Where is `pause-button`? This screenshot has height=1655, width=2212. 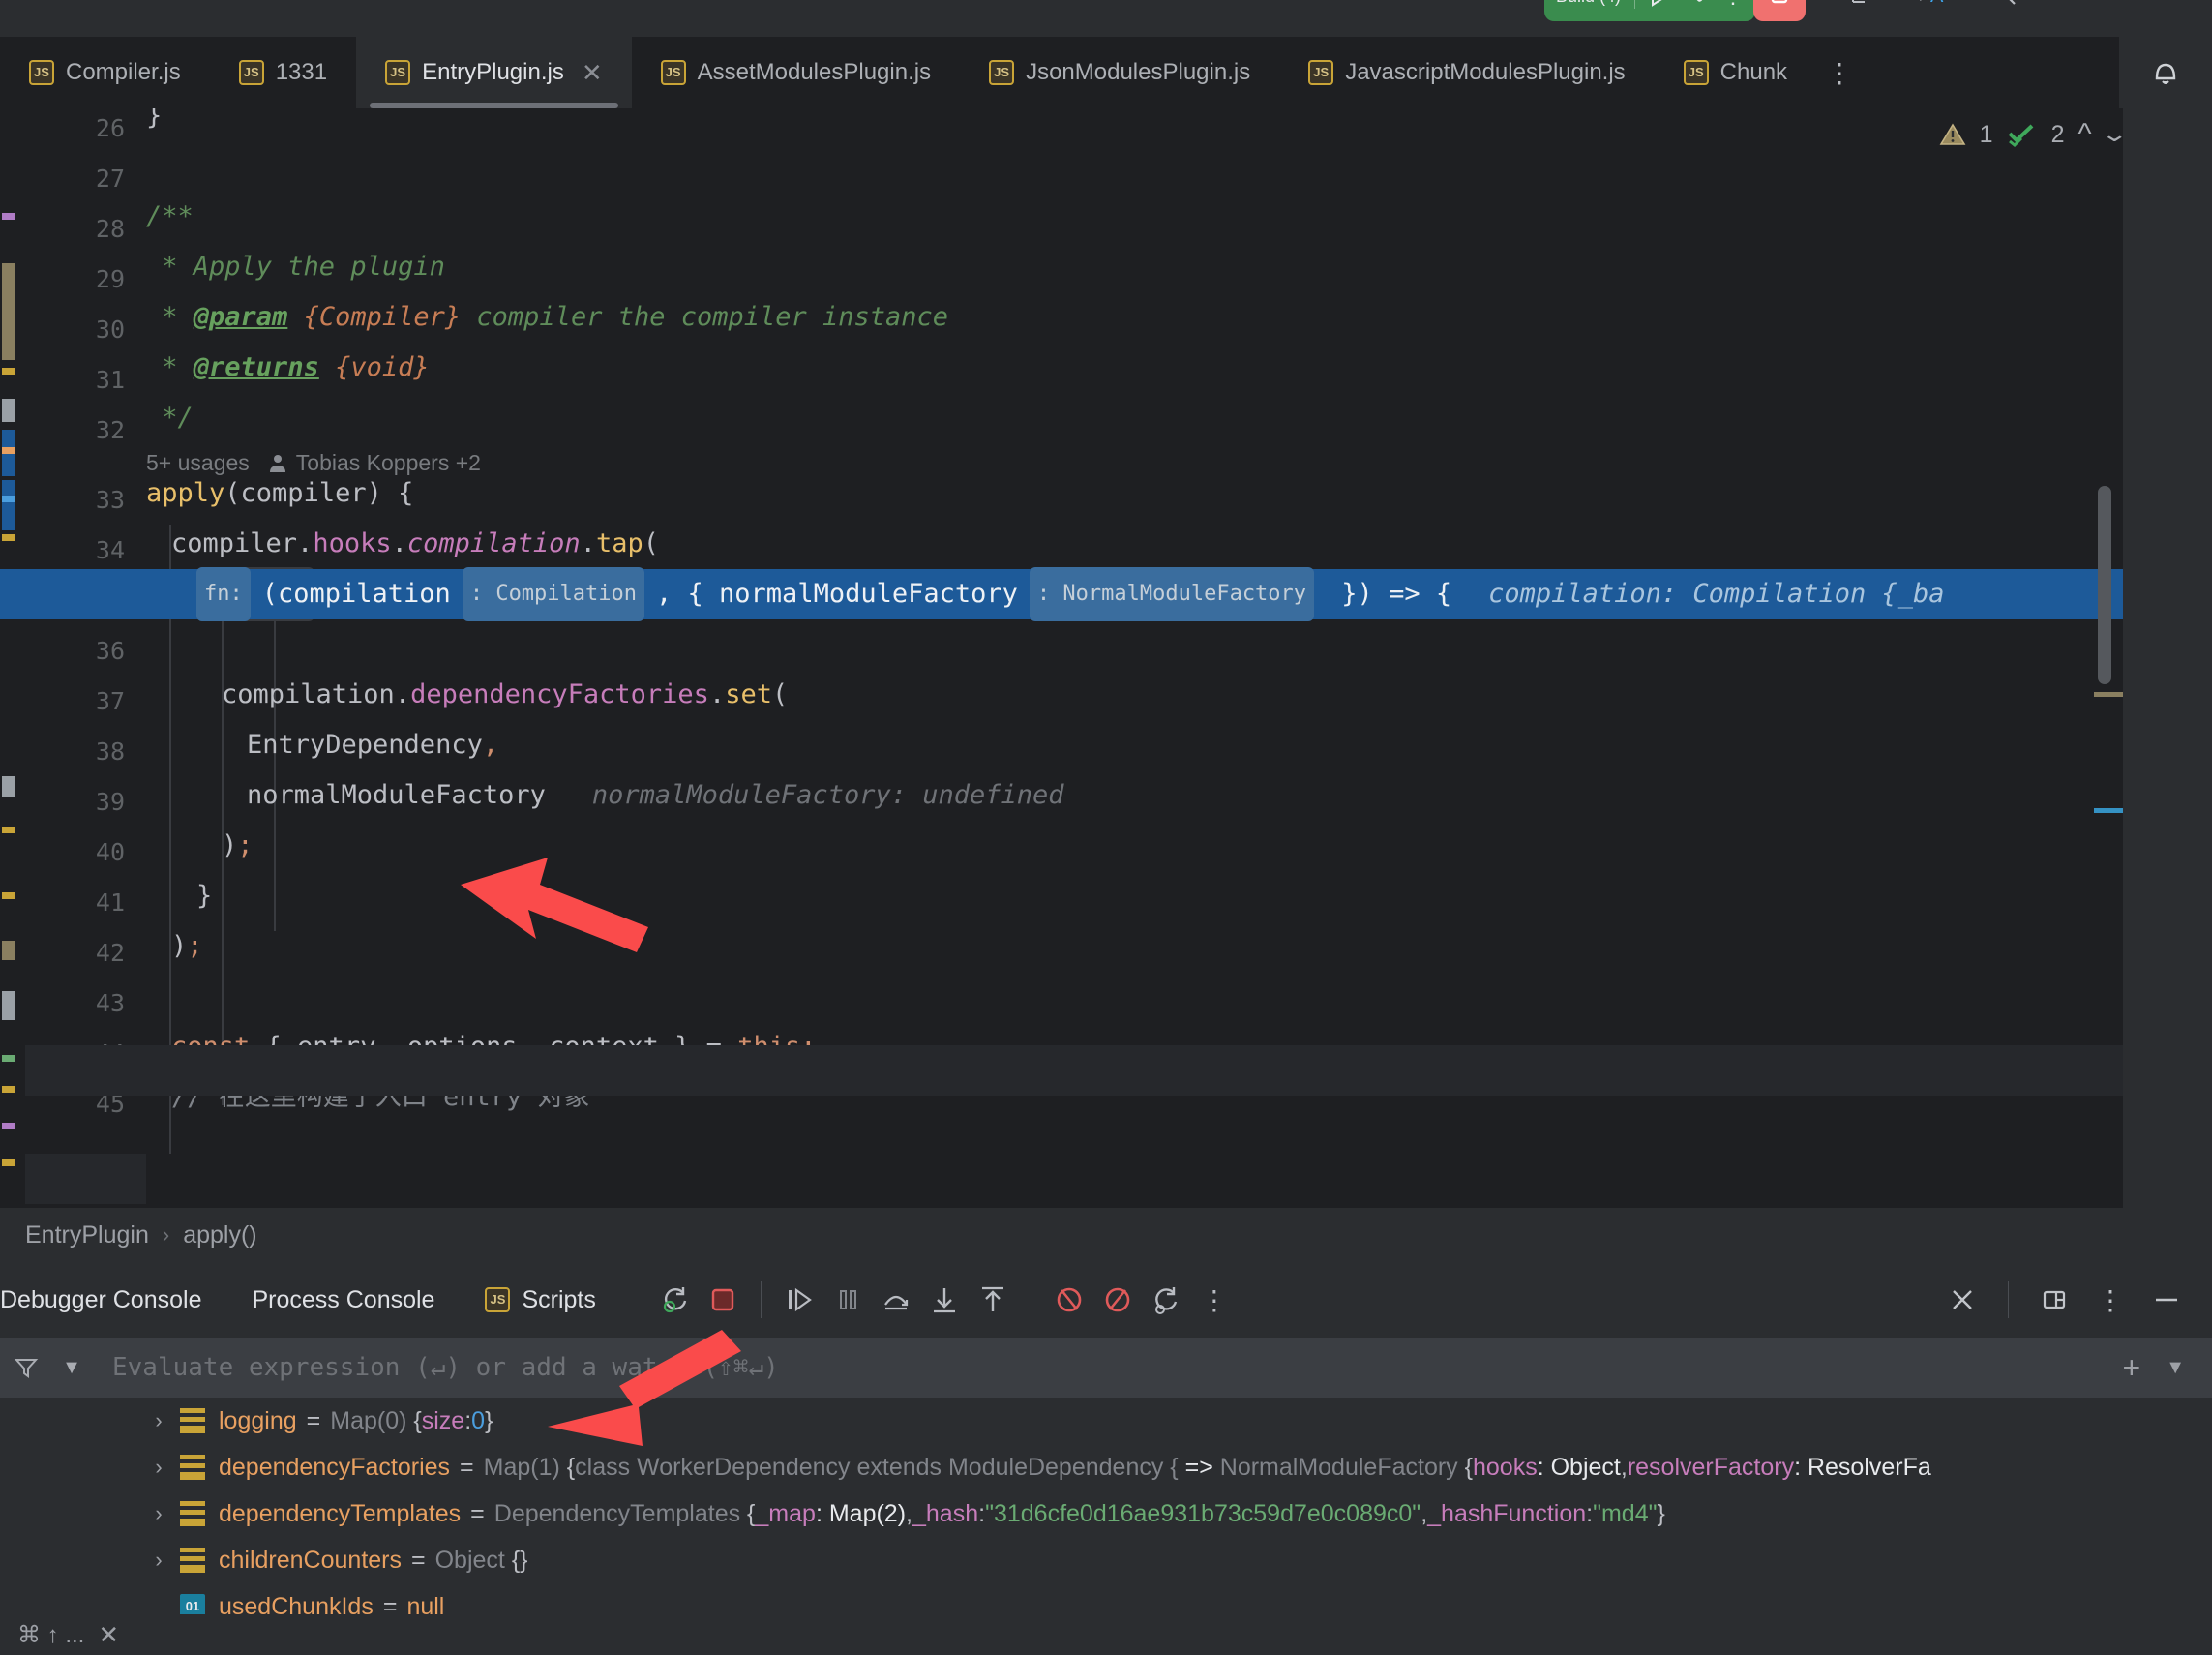
pause-button is located at coordinates (848, 1300).